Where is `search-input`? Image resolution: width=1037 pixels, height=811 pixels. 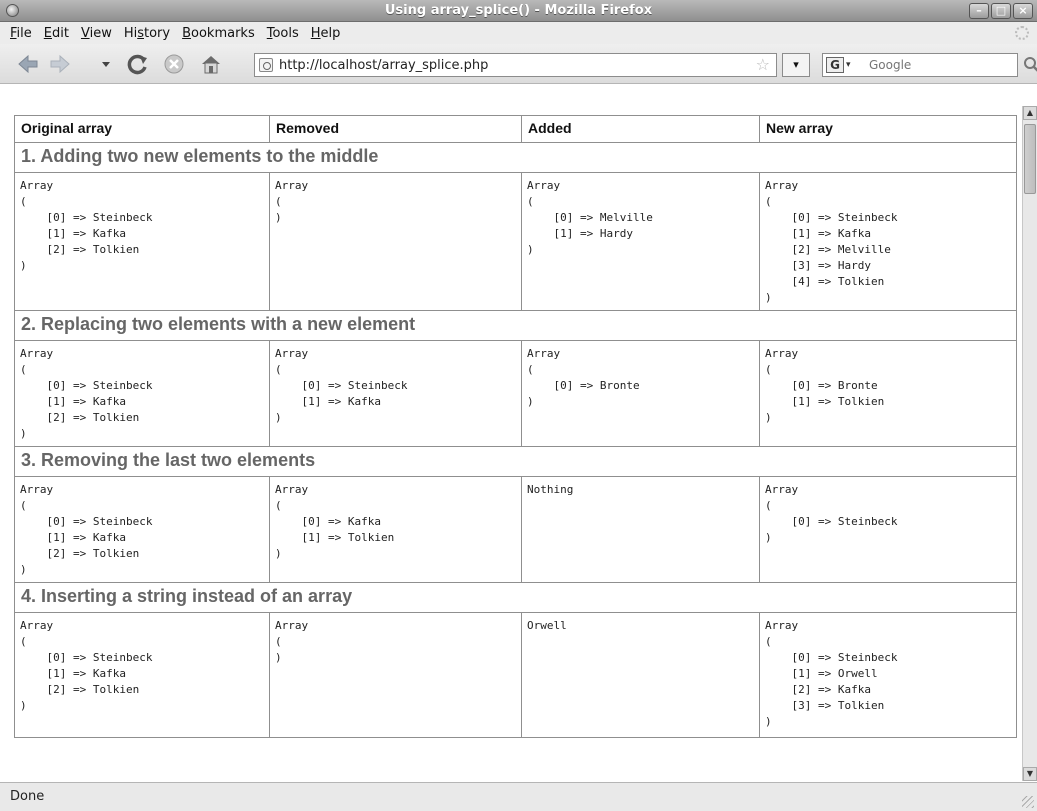 search-input is located at coordinates (929, 65).